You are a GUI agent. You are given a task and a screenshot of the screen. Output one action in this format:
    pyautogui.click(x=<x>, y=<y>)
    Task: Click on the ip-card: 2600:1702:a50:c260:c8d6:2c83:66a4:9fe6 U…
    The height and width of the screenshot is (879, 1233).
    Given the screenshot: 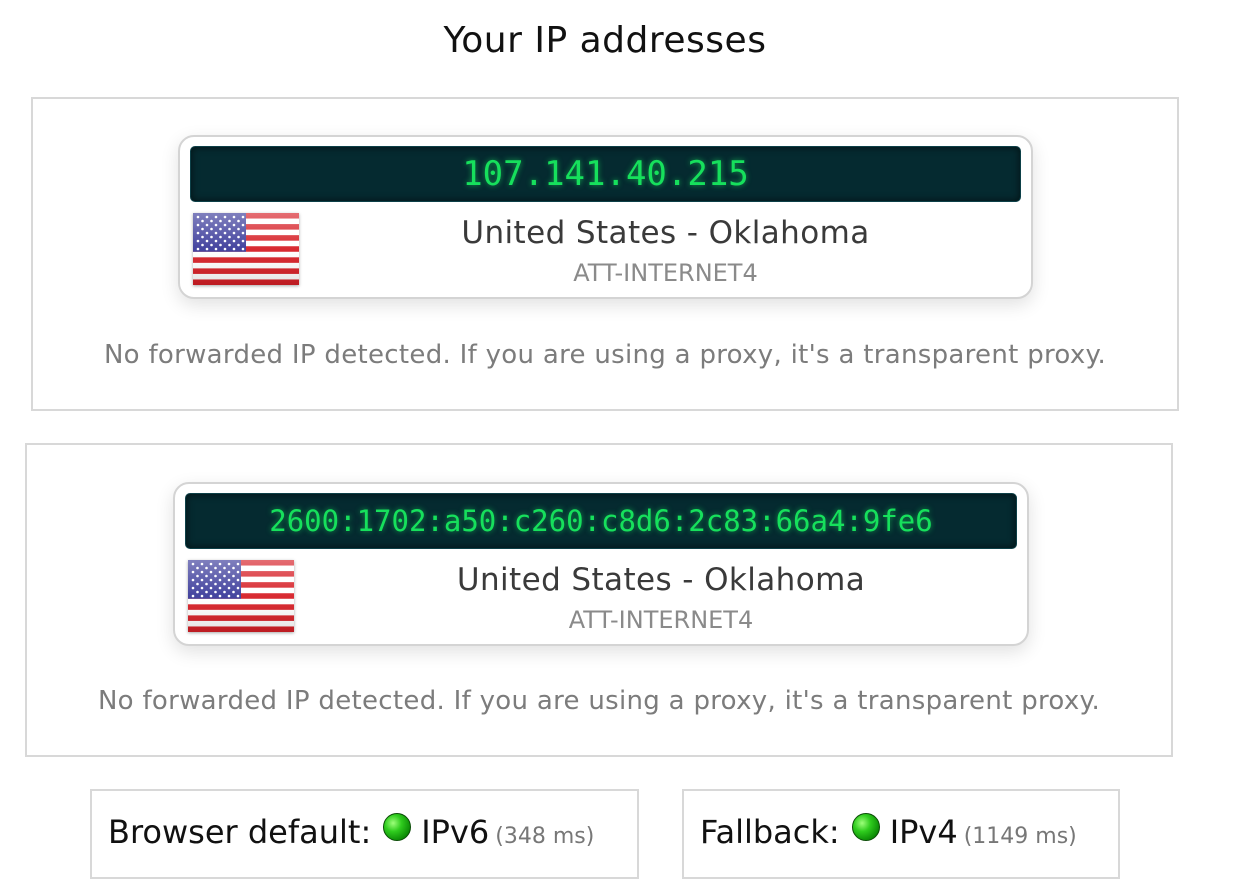 What is the action you would take?
    pyautogui.click(x=601, y=564)
    